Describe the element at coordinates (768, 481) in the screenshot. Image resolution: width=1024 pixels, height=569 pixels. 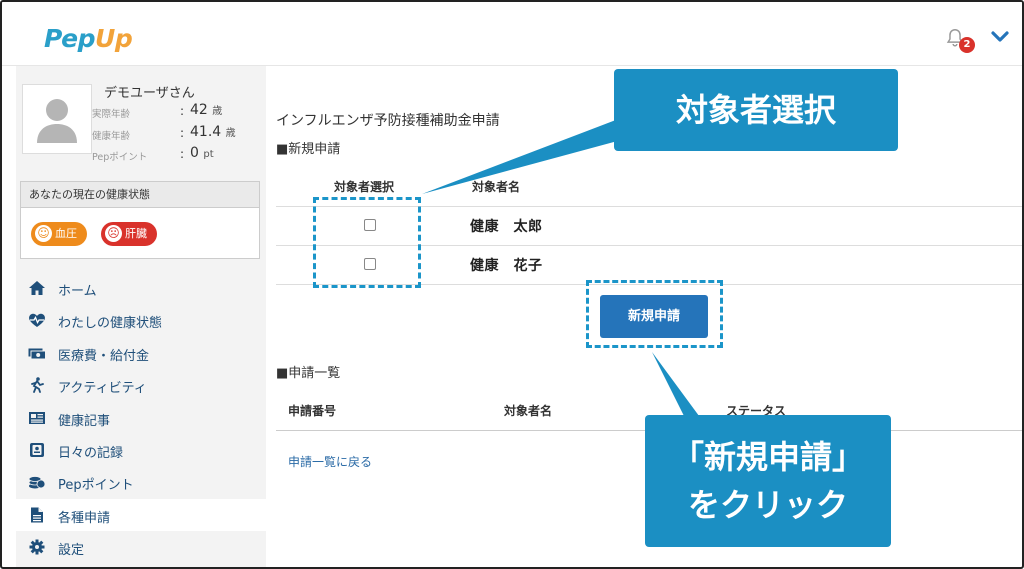
I see `callout-click-new: 「新規申請」 をクリック` at that location.